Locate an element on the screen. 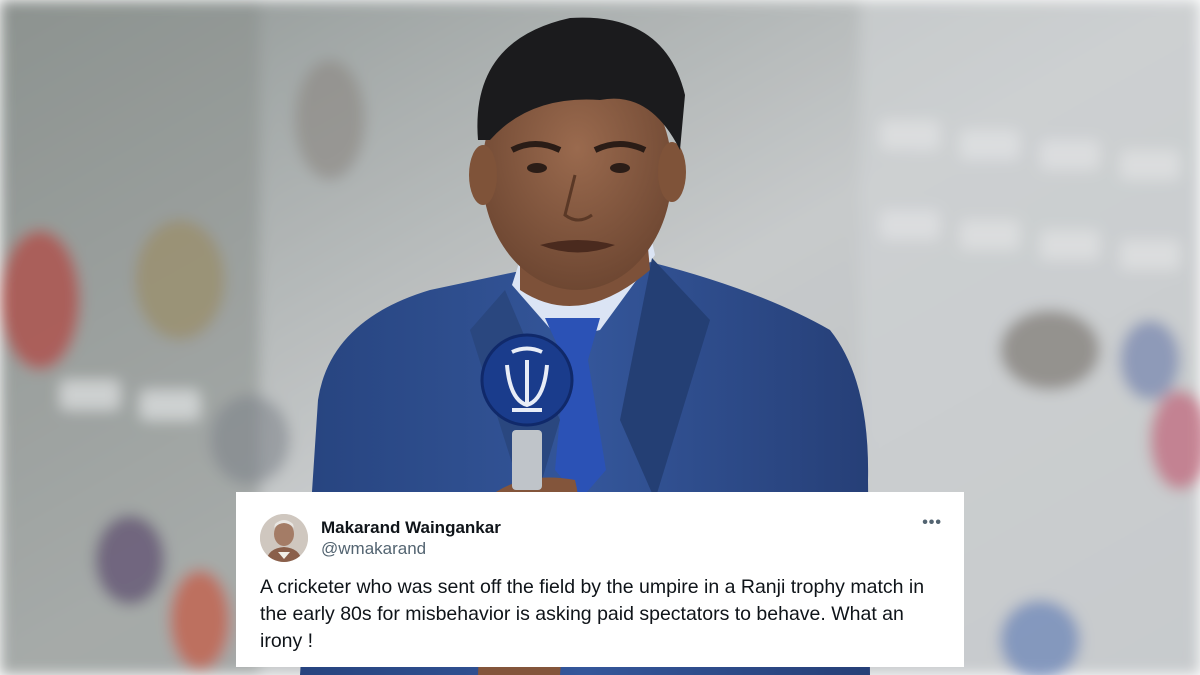 The width and height of the screenshot is (1200, 675). more-options-icon: ••• is located at coordinates (932, 523).